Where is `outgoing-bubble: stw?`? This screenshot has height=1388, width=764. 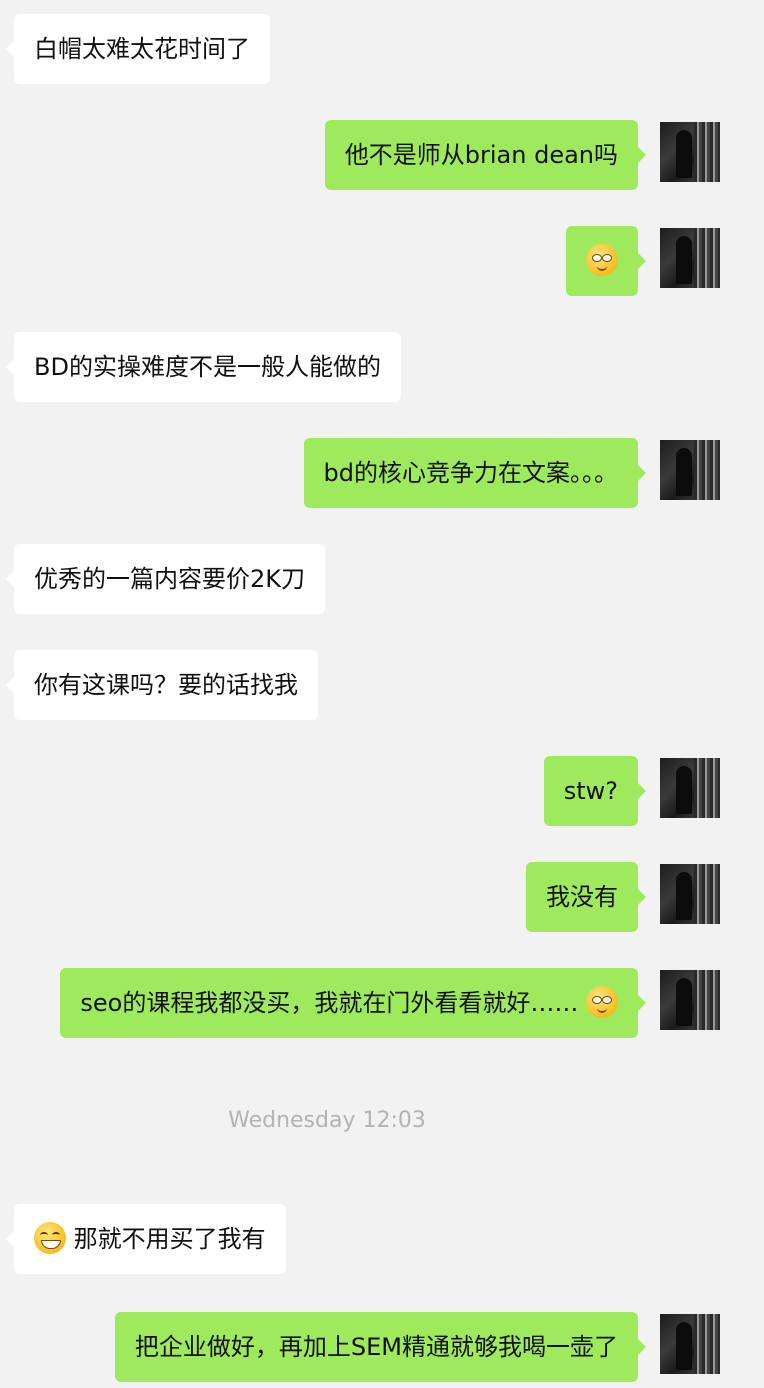
outgoing-bubble: stw? is located at coordinates (594, 791).